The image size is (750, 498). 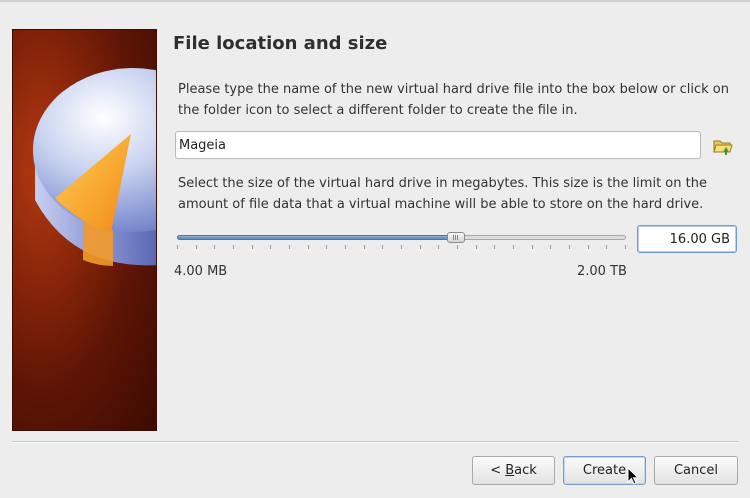 What do you see at coordinates (280, 43) in the screenshot?
I see `page-title: File location and size` at bounding box center [280, 43].